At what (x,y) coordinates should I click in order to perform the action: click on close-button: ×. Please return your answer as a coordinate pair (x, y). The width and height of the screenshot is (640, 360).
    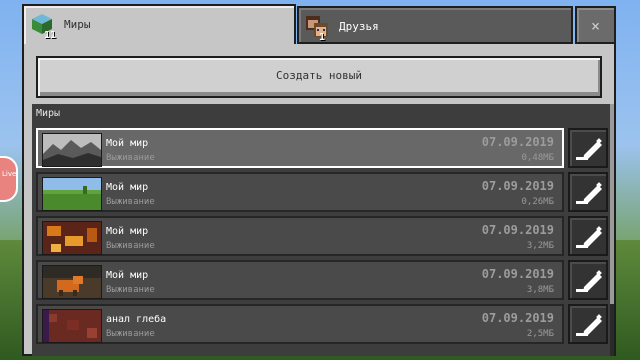
    Looking at the image, I should click on (595, 25).